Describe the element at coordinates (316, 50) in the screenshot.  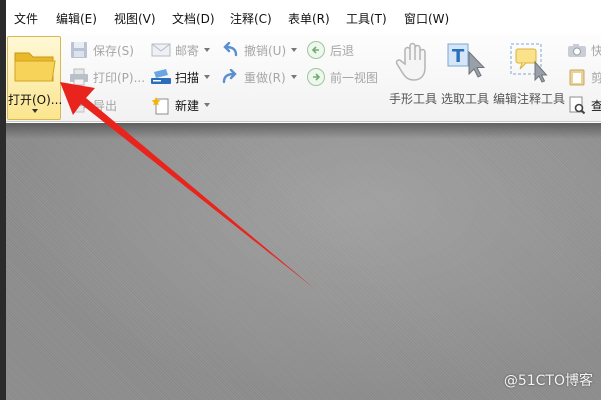
I see `back-arrow-icon` at that location.